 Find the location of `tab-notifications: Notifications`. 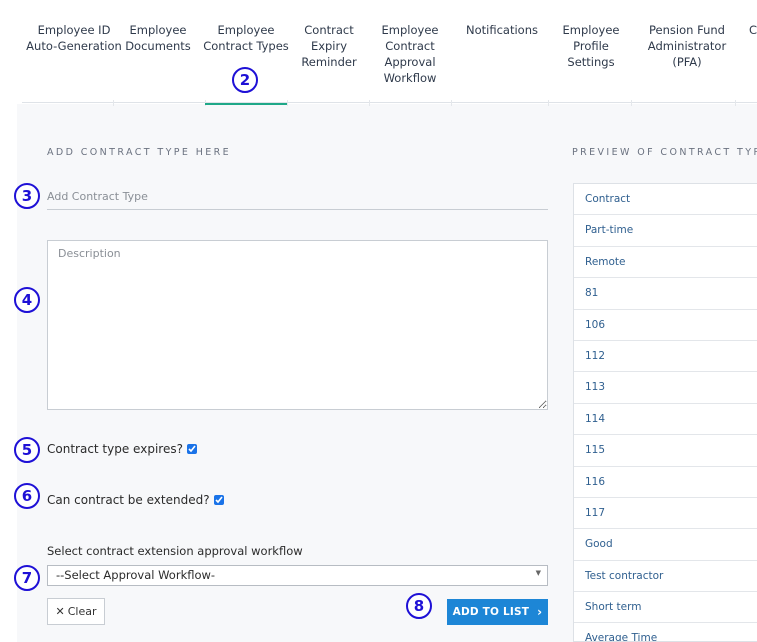

tab-notifications: Notifications is located at coordinates (502, 30).